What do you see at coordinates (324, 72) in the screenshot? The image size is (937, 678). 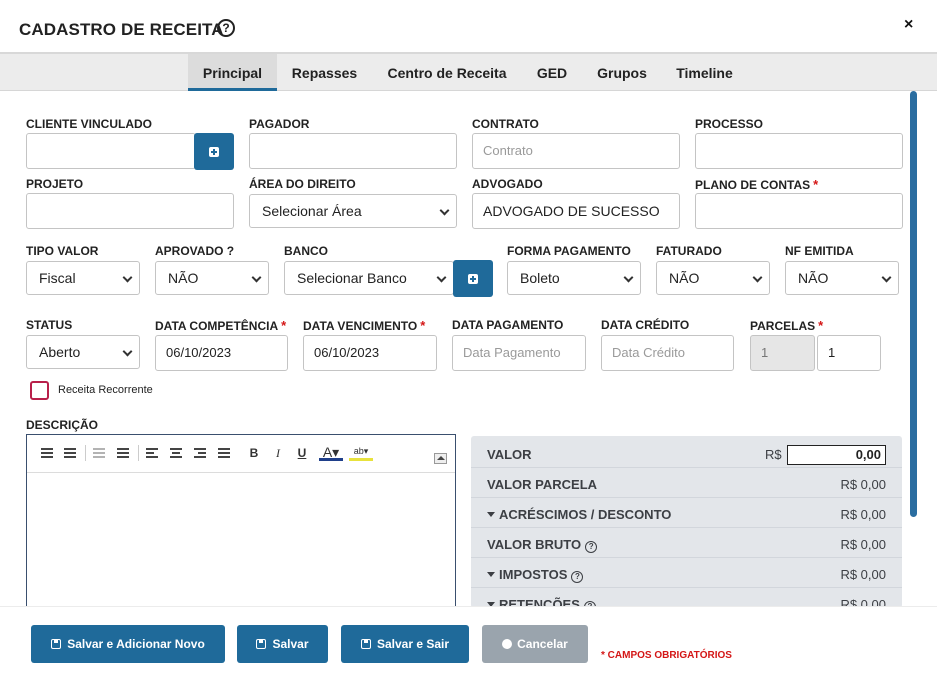 I see `tab-repasses: Repasses` at bounding box center [324, 72].